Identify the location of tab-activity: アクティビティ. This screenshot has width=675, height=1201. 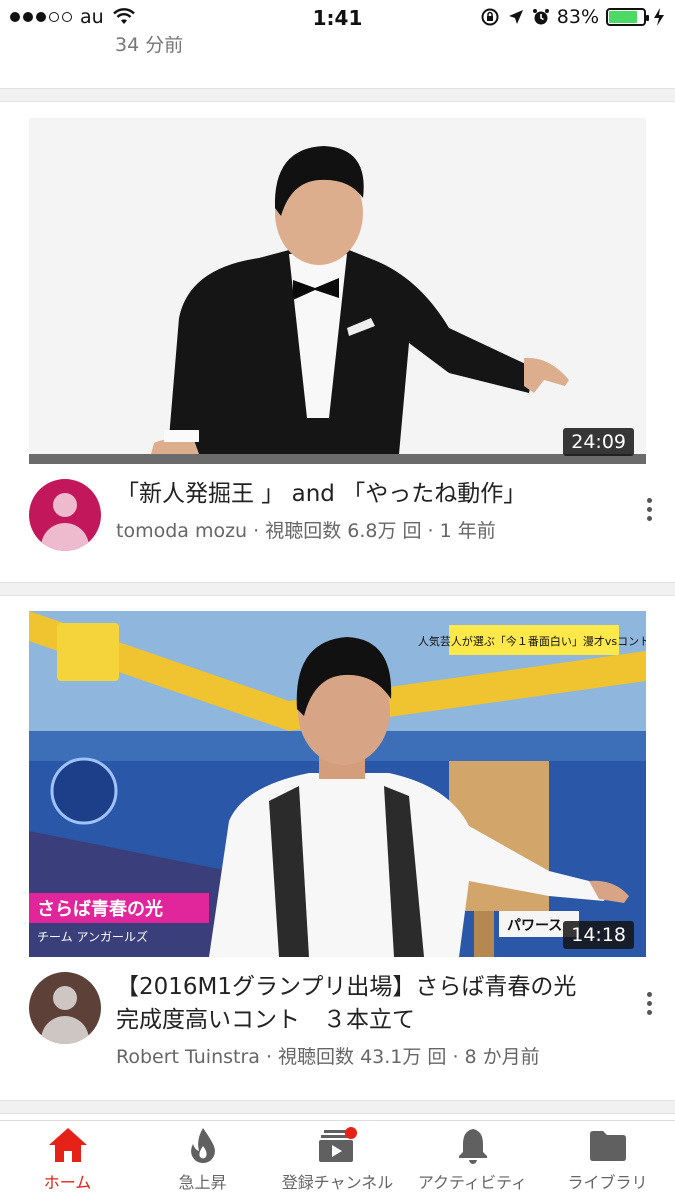
(472, 1161).